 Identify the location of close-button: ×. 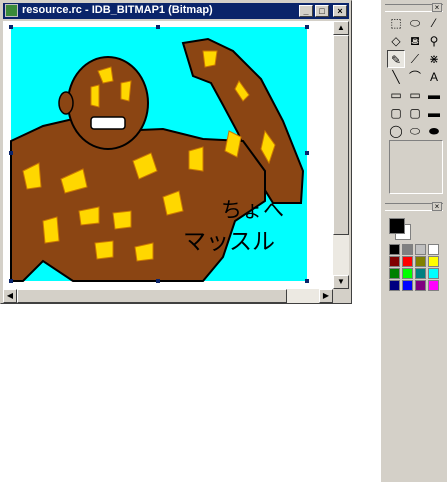
(340, 11).